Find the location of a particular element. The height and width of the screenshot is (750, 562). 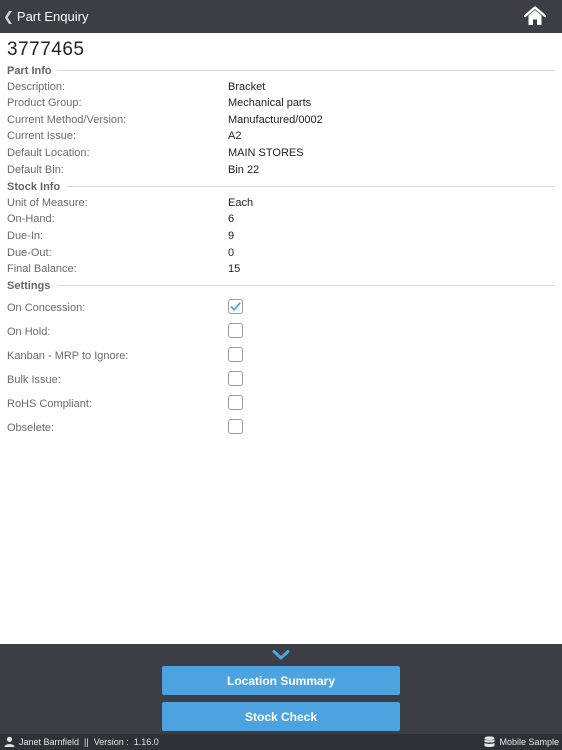

setting-on-concession: On Concession: is located at coordinates (277, 309).